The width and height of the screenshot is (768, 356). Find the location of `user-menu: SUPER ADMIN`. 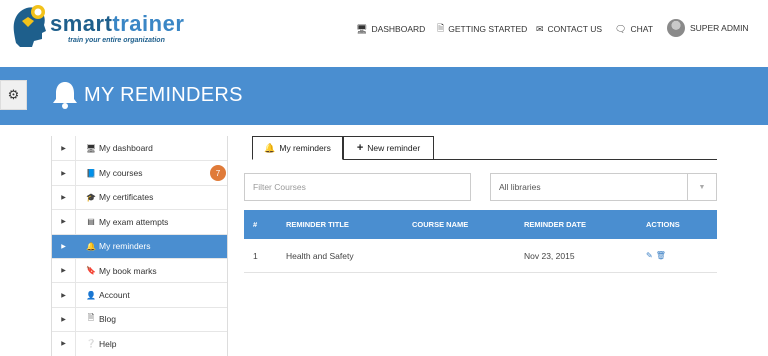

user-menu: SUPER ADMIN is located at coordinates (708, 28).